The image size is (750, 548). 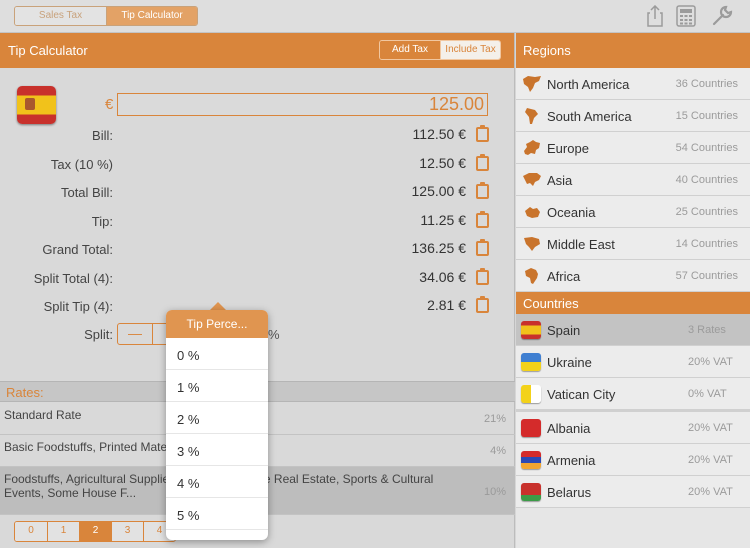 I want to click on rate-percent: 10%, so click(x=494, y=492).